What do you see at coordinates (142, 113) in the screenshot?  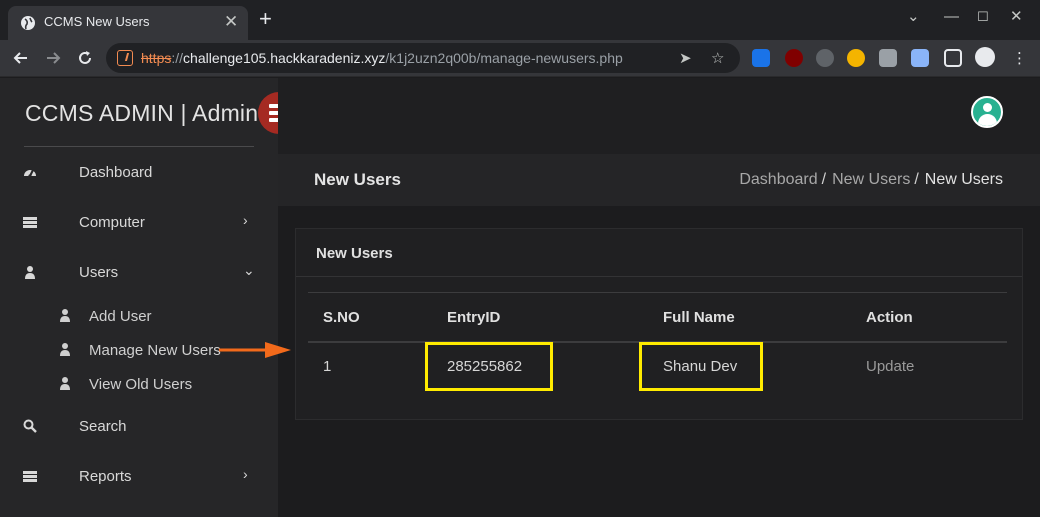 I see `brand-title: CCMS ADMIN | Admin` at bounding box center [142, 113].